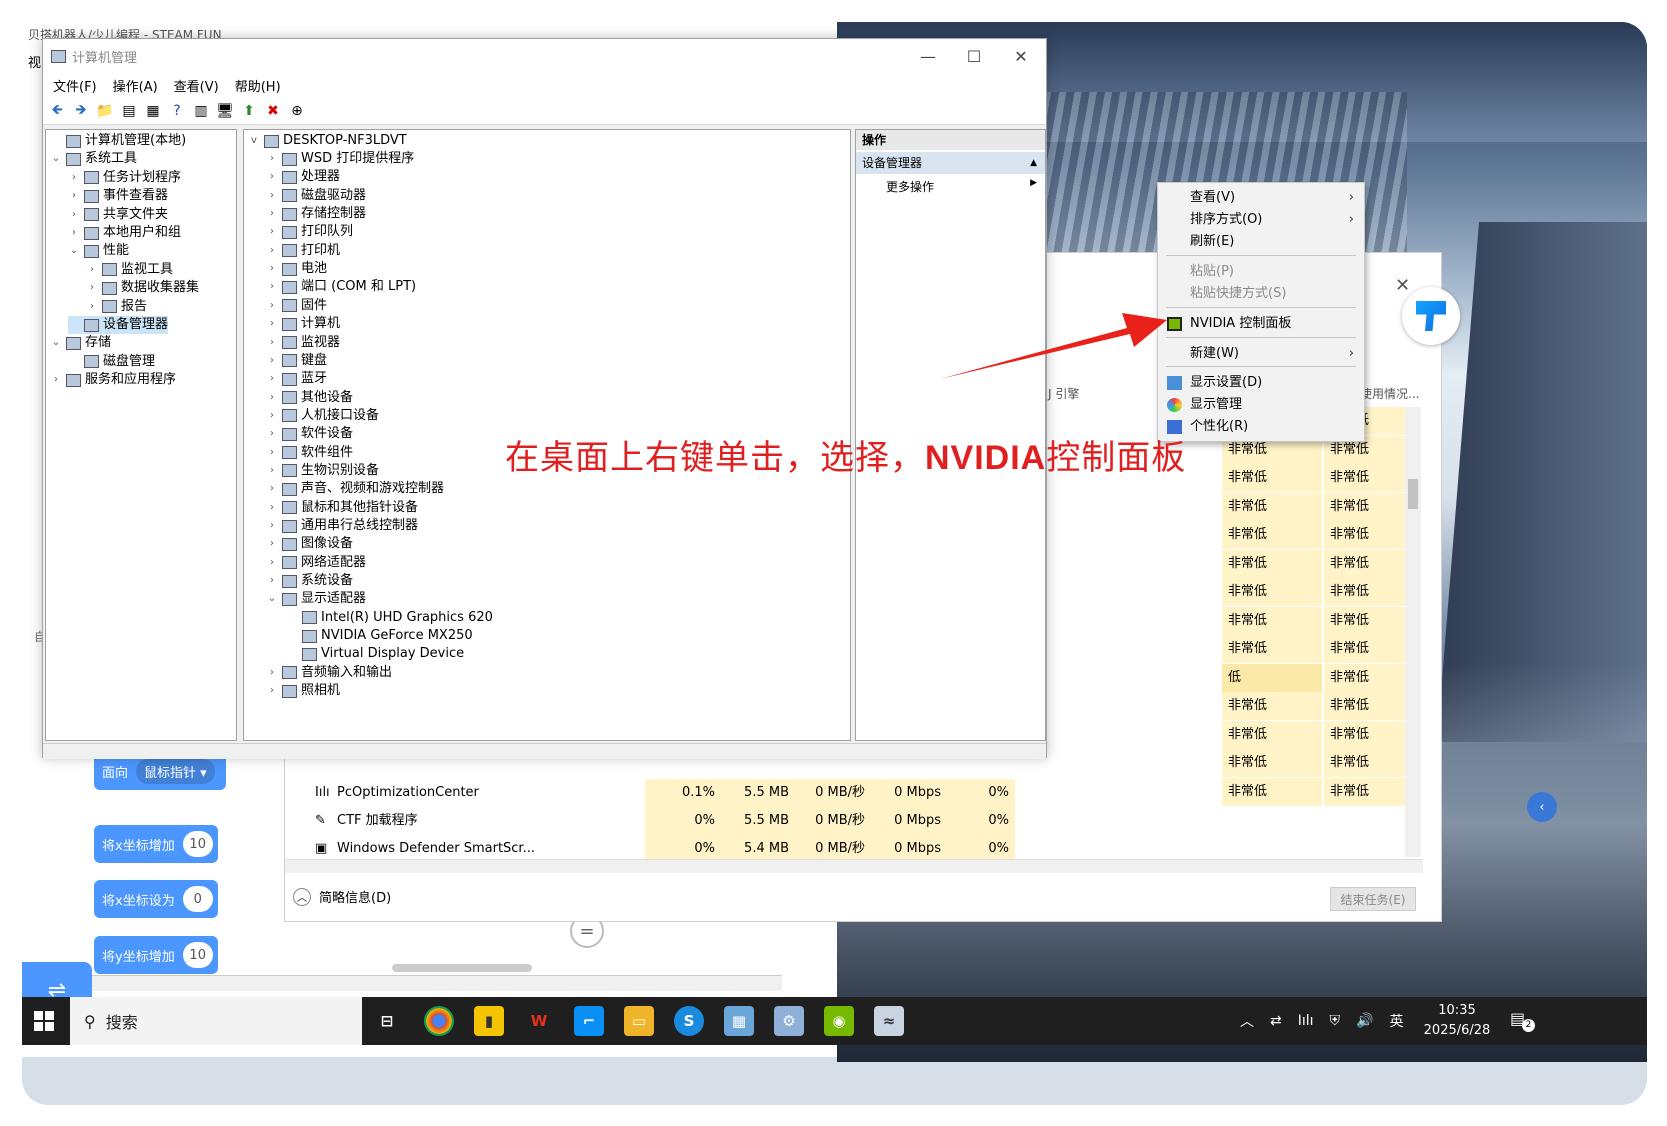 The height and width of the screenshot is (1126, 1667). I want to click on annotation-text: 在桌面上右键单击，选择，NVIDIA控制面板, so click(845, 454).